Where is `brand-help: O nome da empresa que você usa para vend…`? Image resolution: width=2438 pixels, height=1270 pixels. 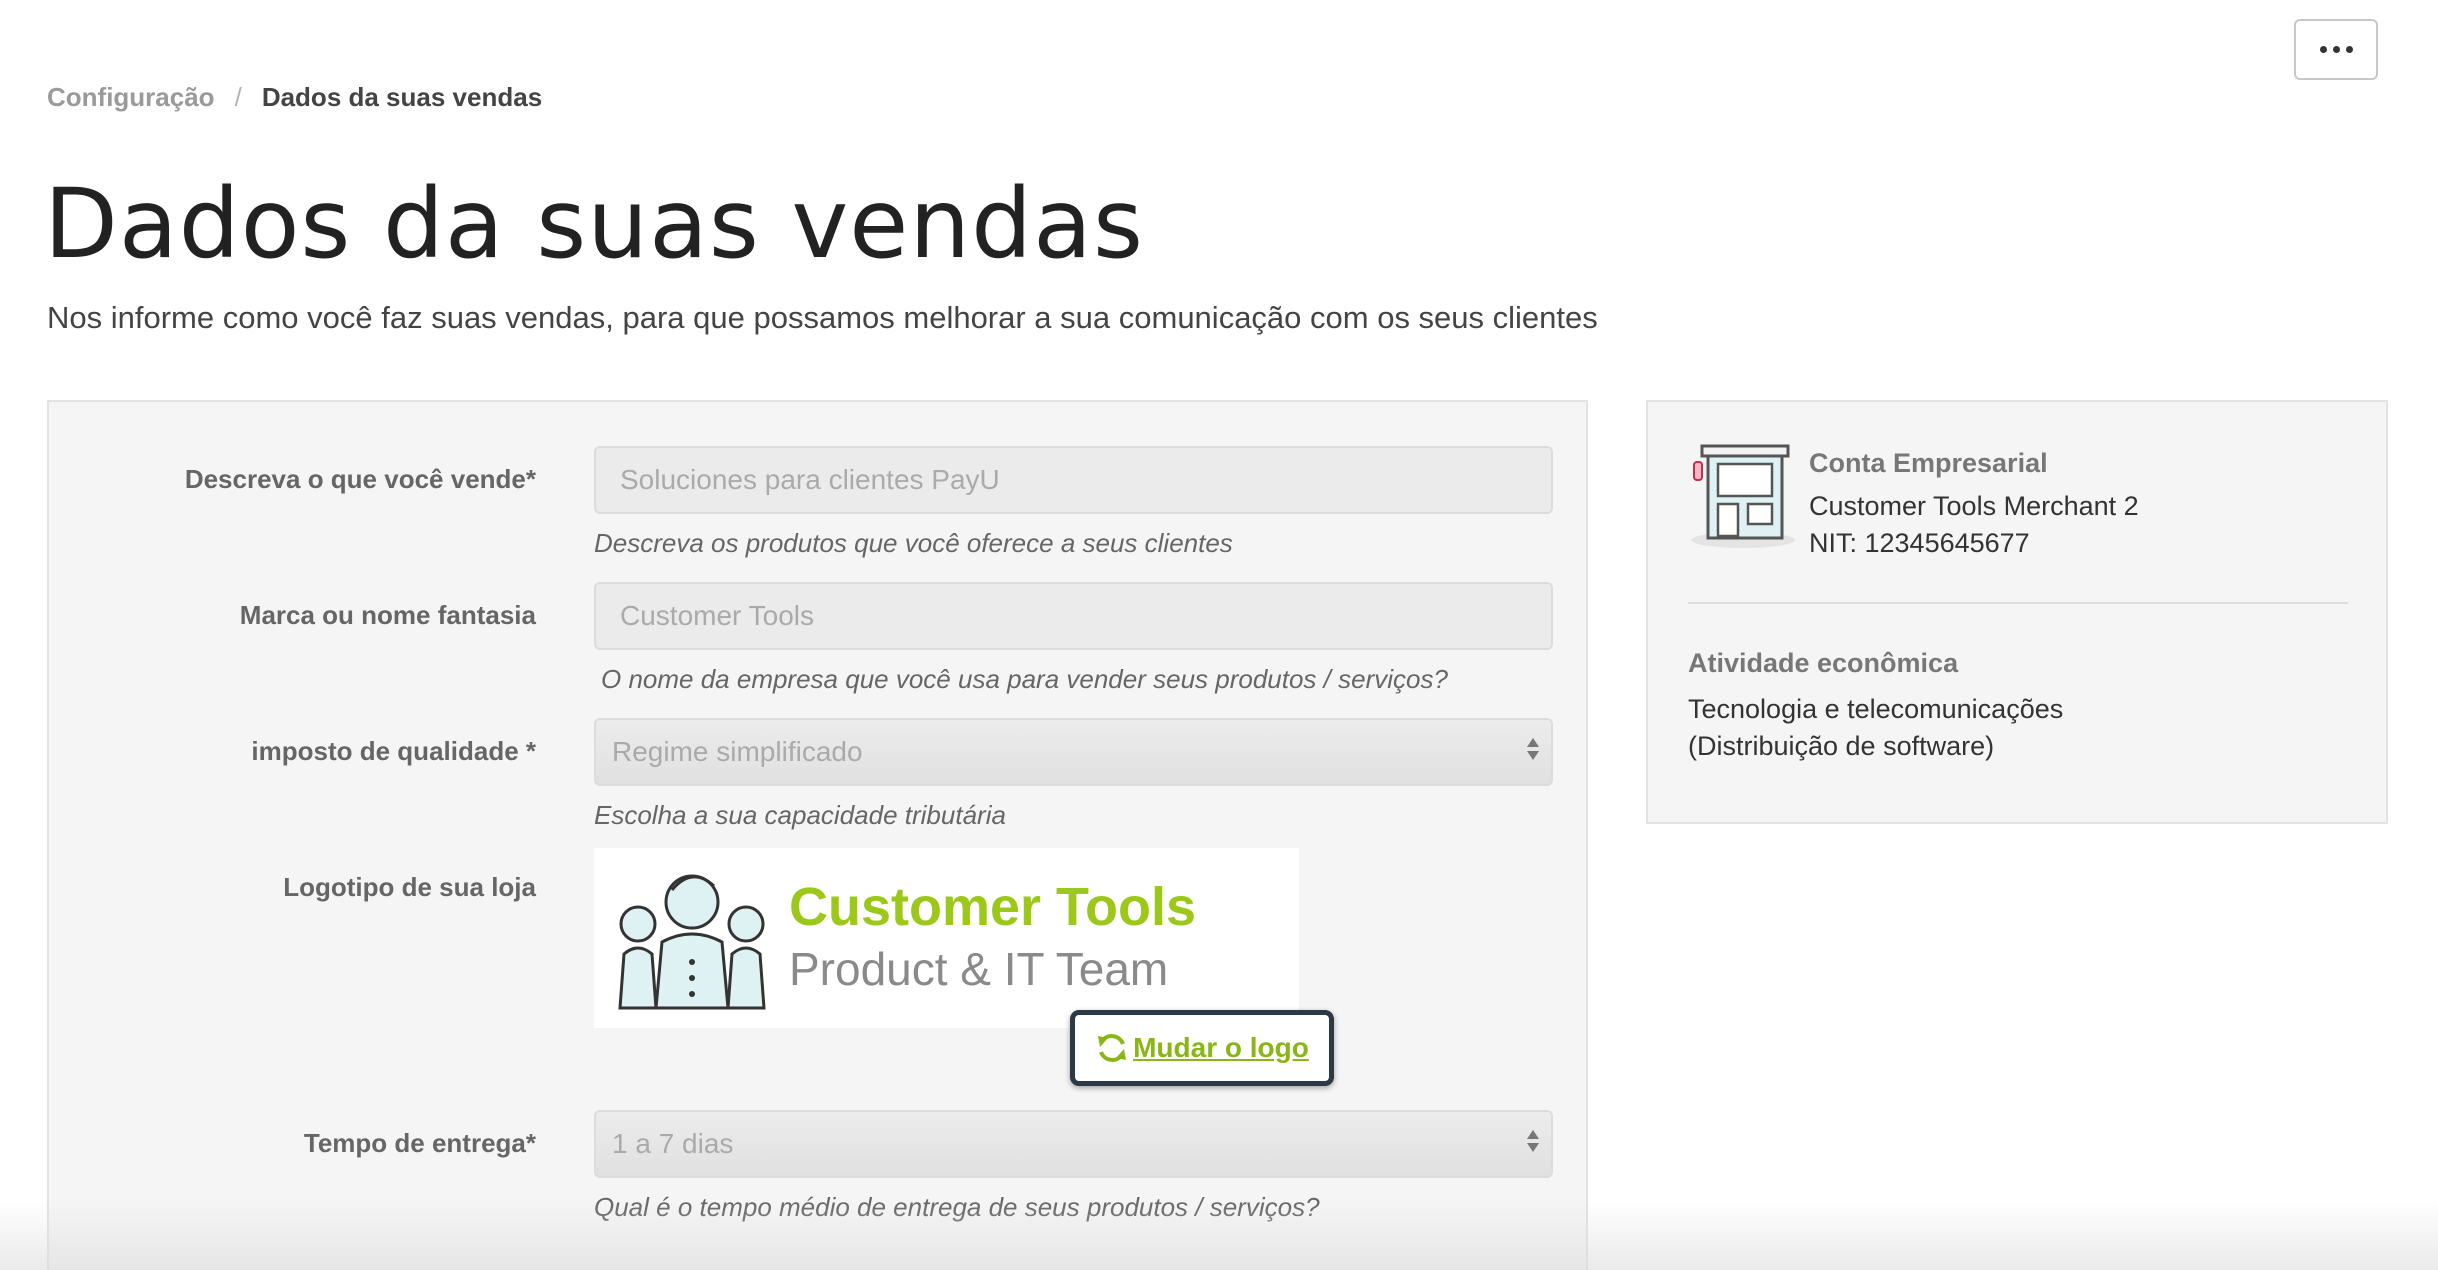 brand-help: O nome da empresa que você usa para vend… is located at coordinates (1024, 679).